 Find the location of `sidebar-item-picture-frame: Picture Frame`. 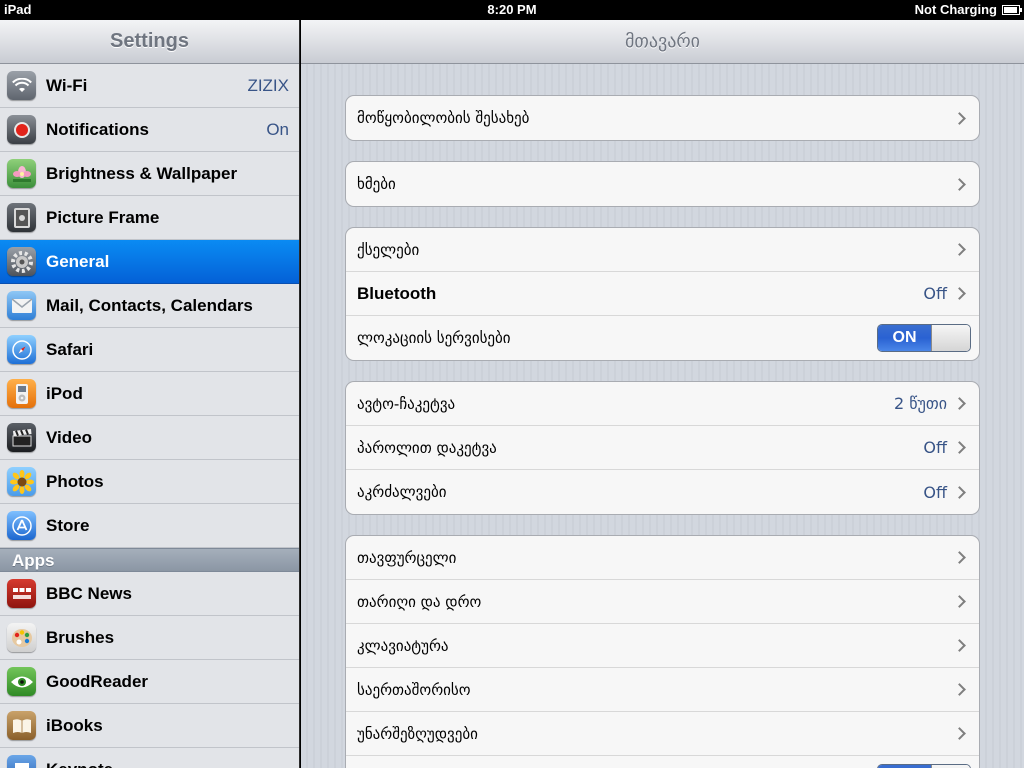

sidebar-item-picture-frame: Picture Frame is located at coordinates (149, 218).